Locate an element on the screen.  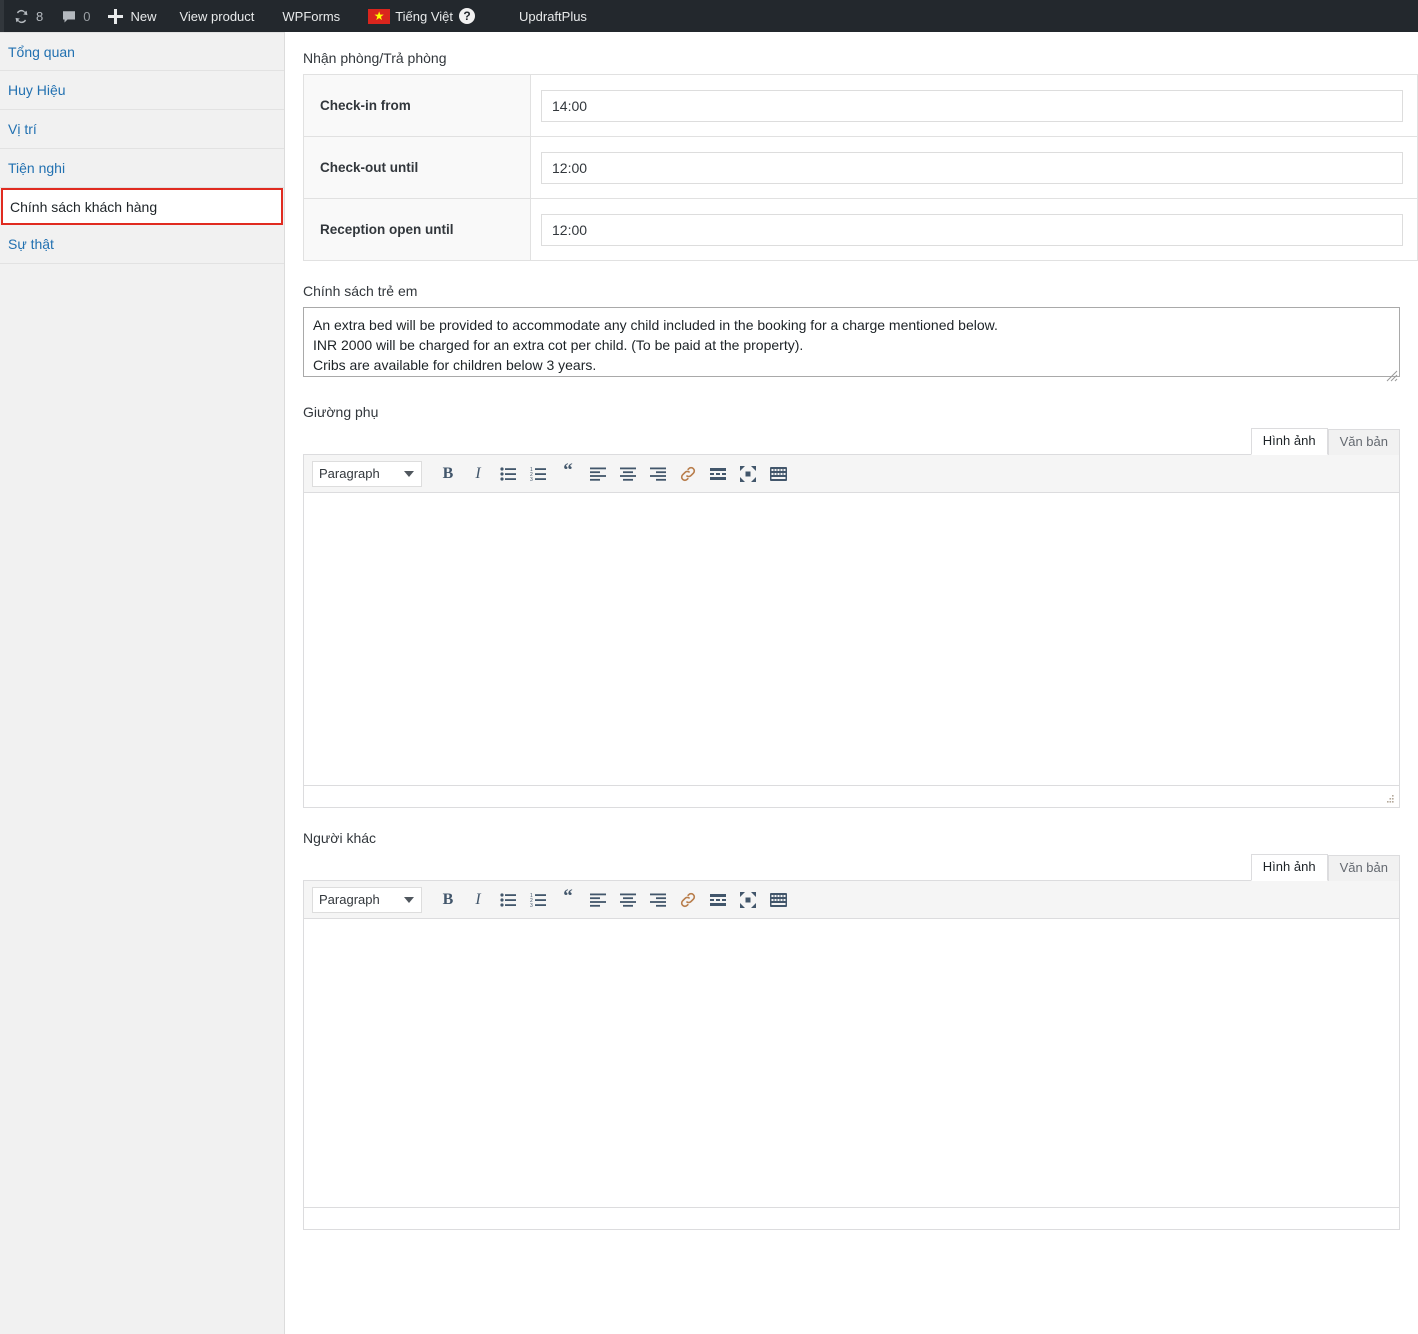
extra-bed-title: Giường phụ is located at coordinates (341, 412).